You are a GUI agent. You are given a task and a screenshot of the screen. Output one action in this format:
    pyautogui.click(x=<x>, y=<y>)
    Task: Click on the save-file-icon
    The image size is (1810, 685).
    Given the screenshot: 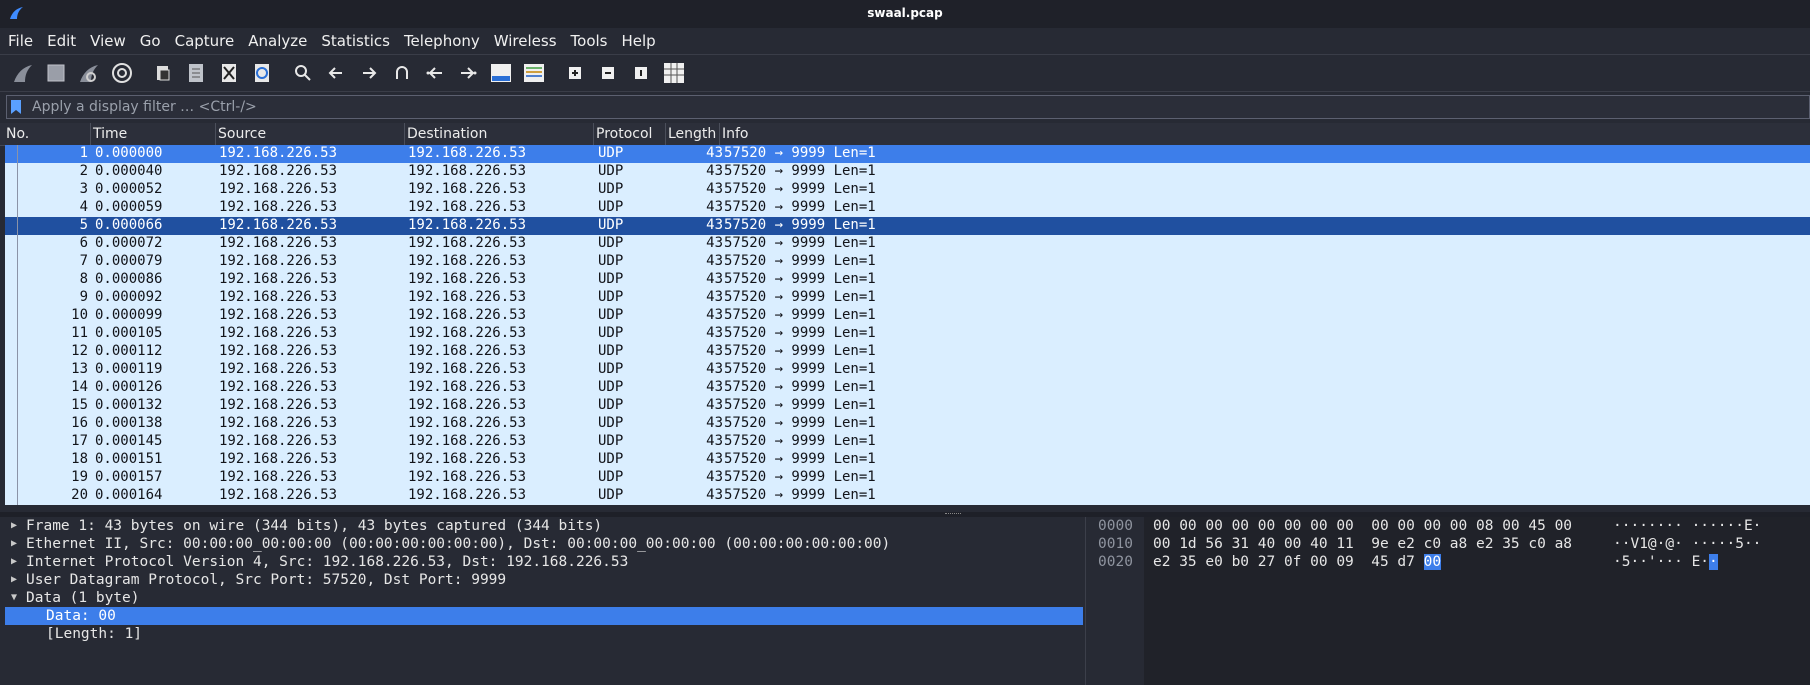 What is the action you would take?
    pyautogui.click(x=196, y=73)
    